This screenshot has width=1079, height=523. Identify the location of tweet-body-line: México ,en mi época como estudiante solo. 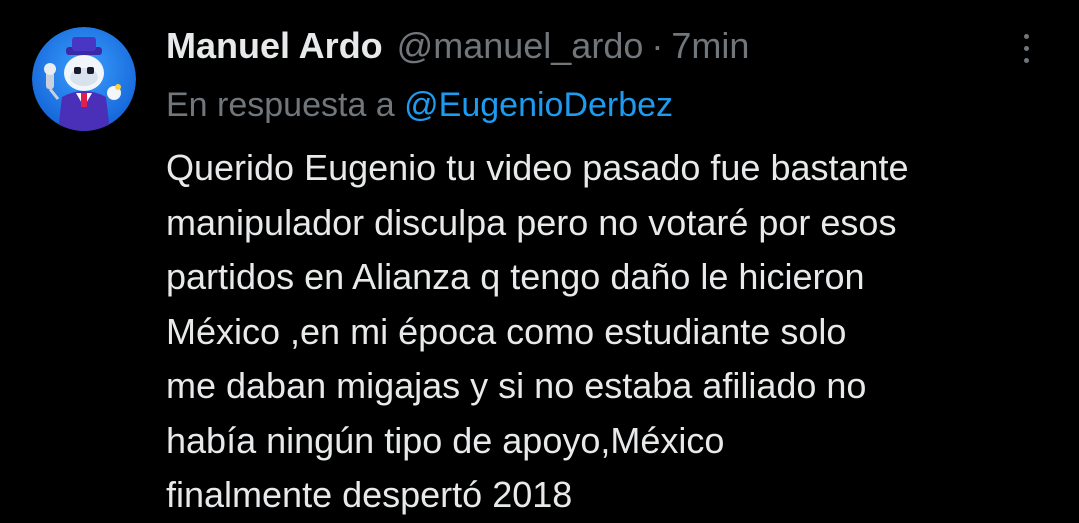
(506, 331).